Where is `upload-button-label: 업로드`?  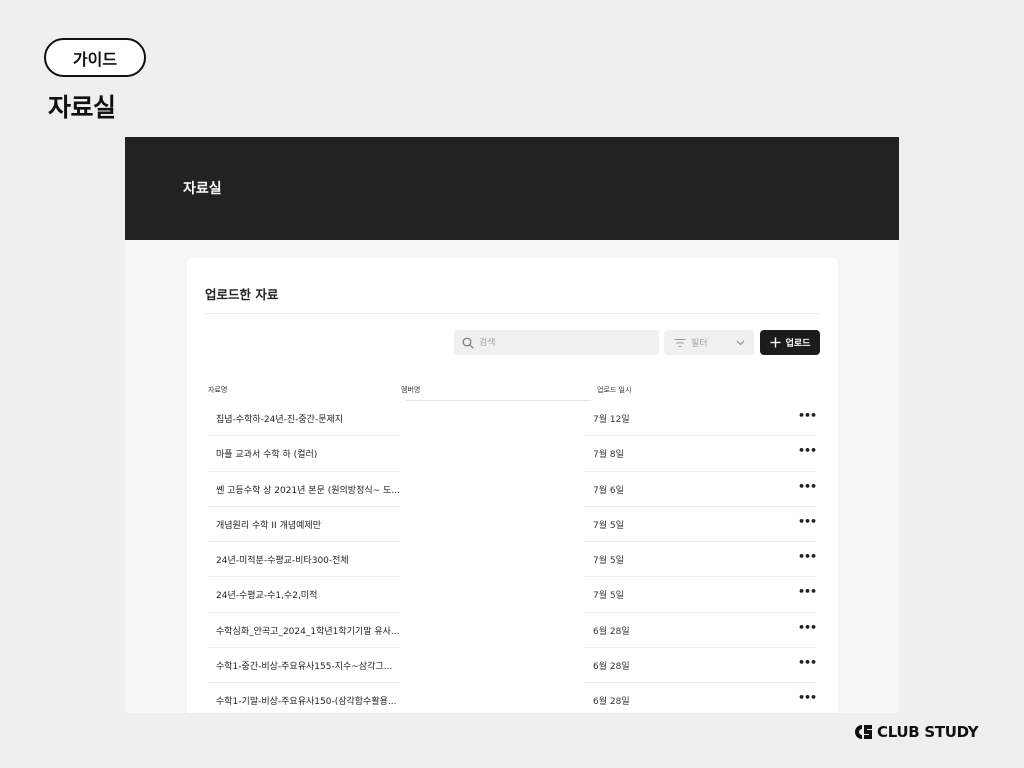 upload-button-label: 업로드 is located at coordinates (798, 344).